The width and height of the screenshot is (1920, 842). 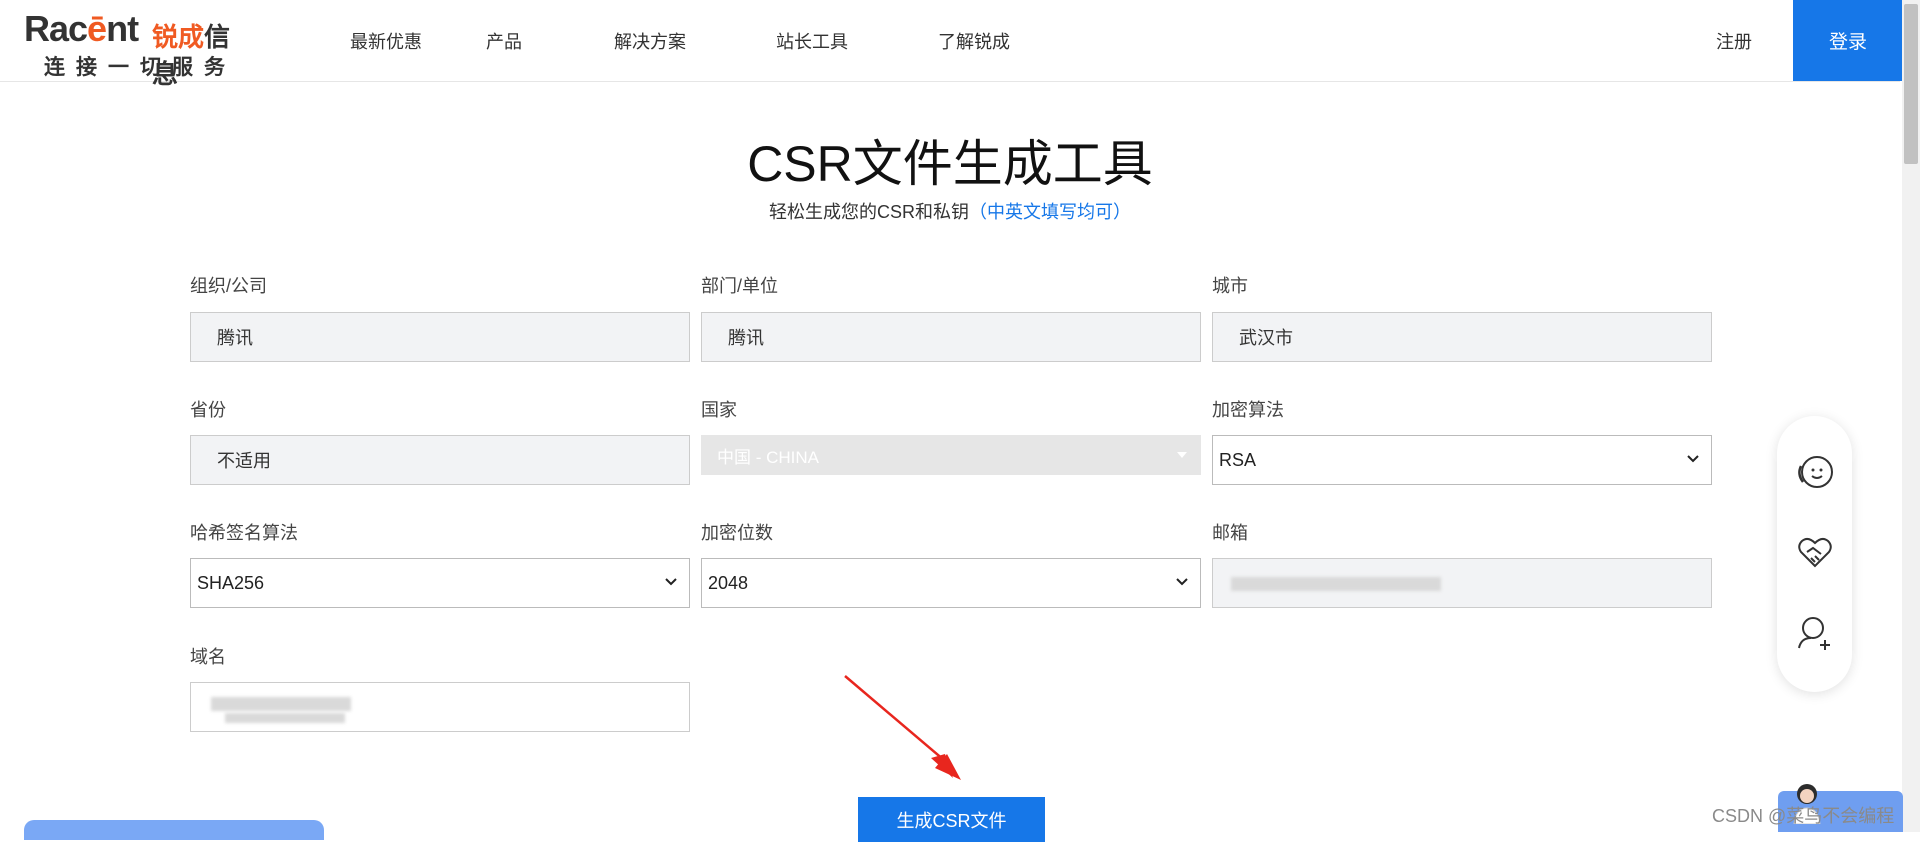 What do you see at coordinates (1734, 41) in the screenshot?
I see `register-link: 注册` at bounding box center [1734, 41].